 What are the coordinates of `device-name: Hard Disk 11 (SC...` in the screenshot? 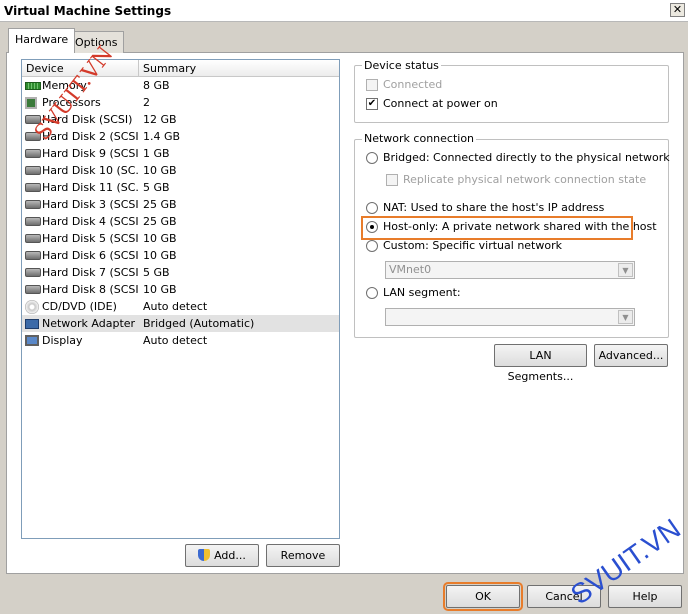 It's located at (90, 187).